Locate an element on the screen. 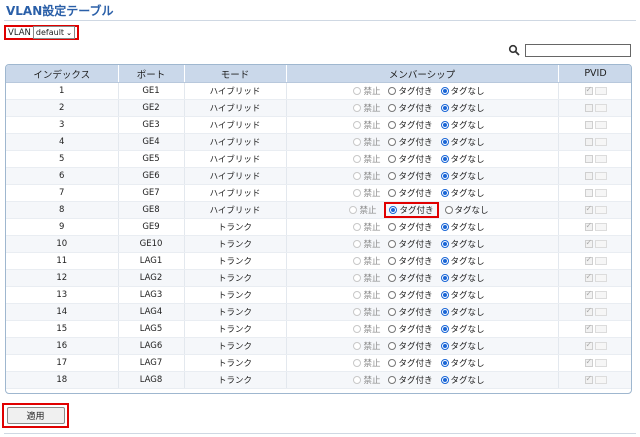  header-port: ポート is located at coordinates (151, 74).